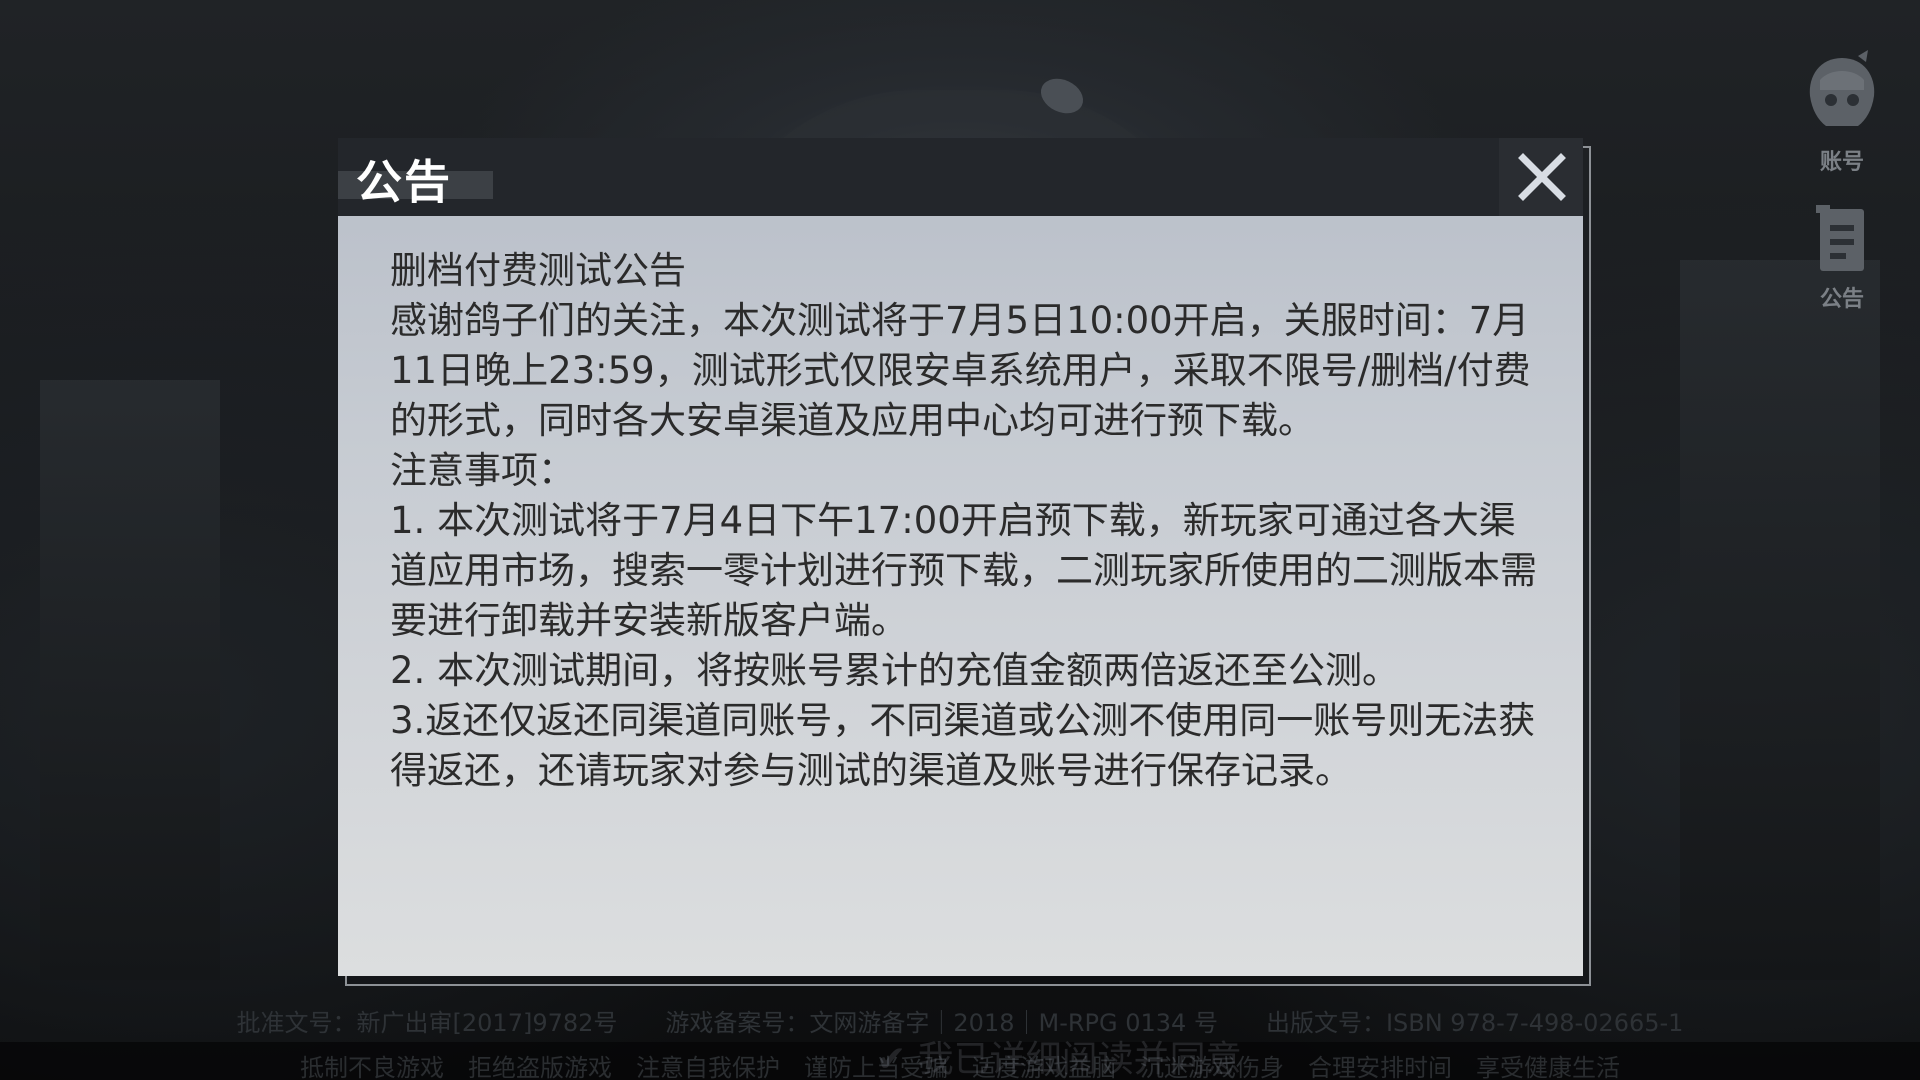 This screenshot has width=1920, height=1080. I want to click on notice-button: 公告, so click(1842, 259).